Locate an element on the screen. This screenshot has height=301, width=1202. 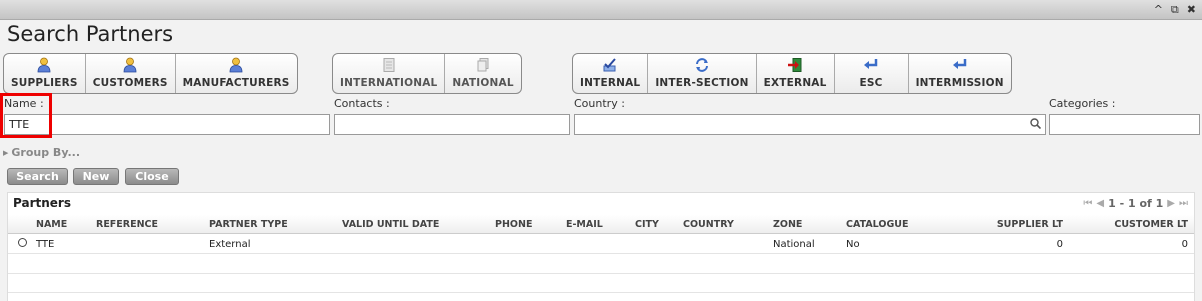
cell-supplier-lt: 0 is located at coordinates (1059, 244).